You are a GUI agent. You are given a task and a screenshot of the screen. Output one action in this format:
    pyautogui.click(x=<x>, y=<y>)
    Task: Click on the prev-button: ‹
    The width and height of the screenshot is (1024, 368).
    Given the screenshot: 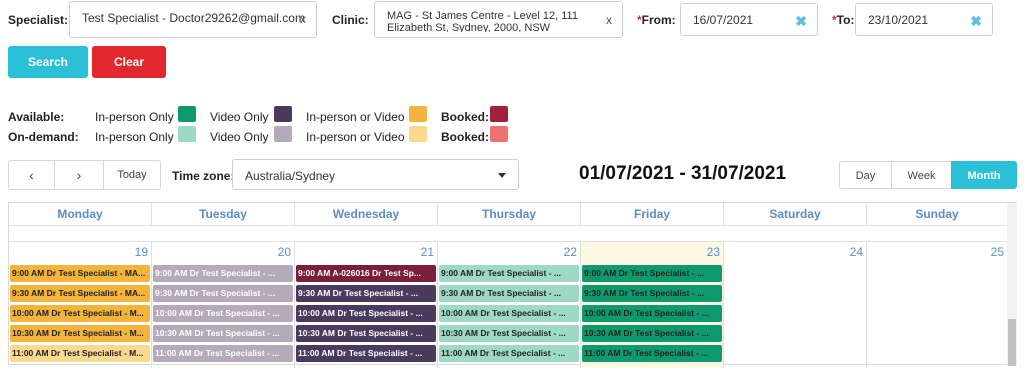 What is the action you would take?
    pyautogui.click(x=31, y=175)
    